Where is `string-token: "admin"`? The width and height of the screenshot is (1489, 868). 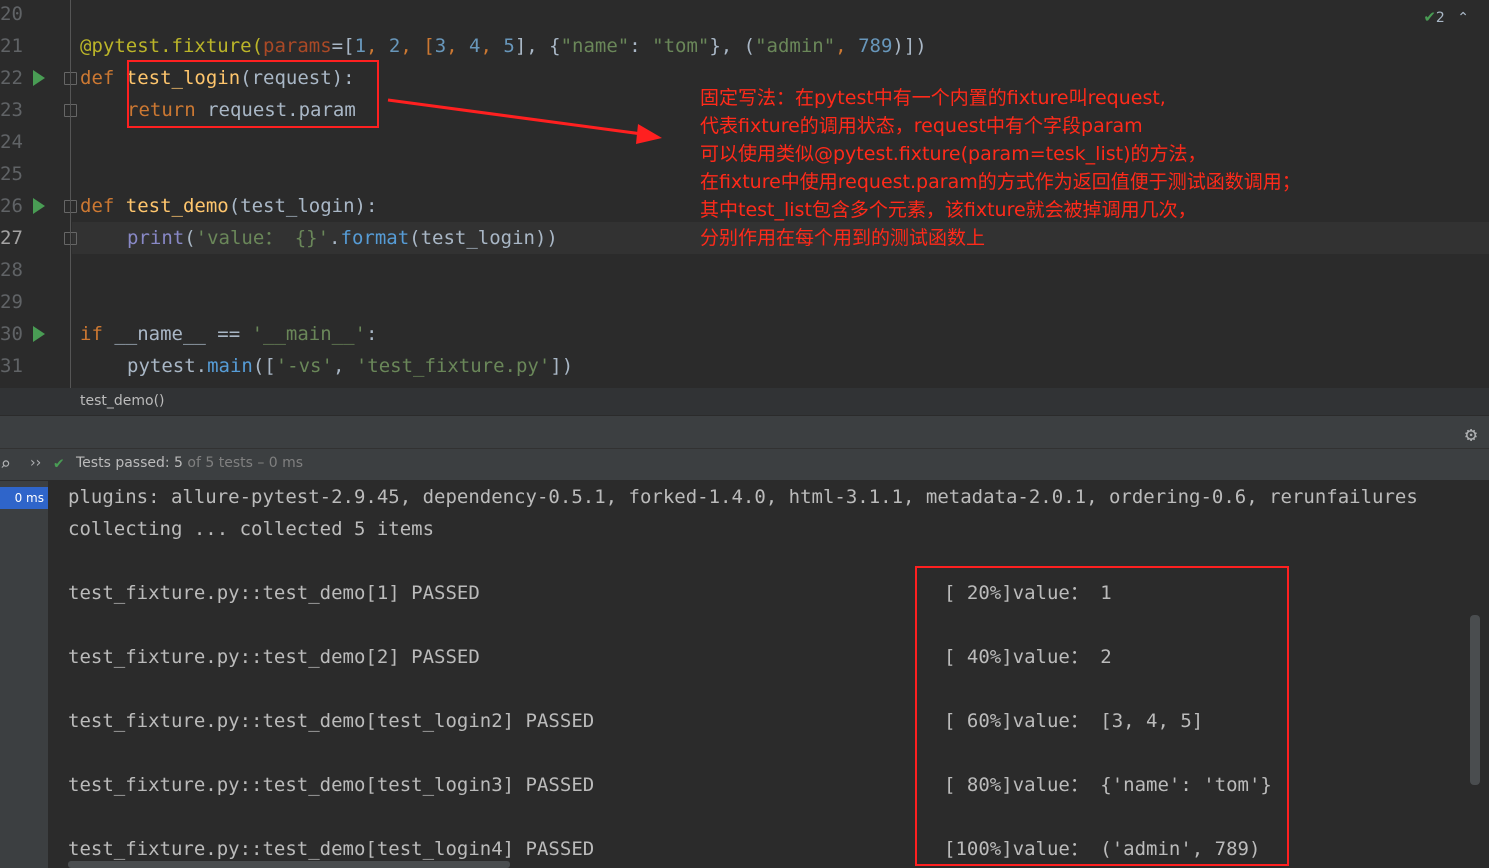
string-token: "admin" is located at coordinates (795, 46).